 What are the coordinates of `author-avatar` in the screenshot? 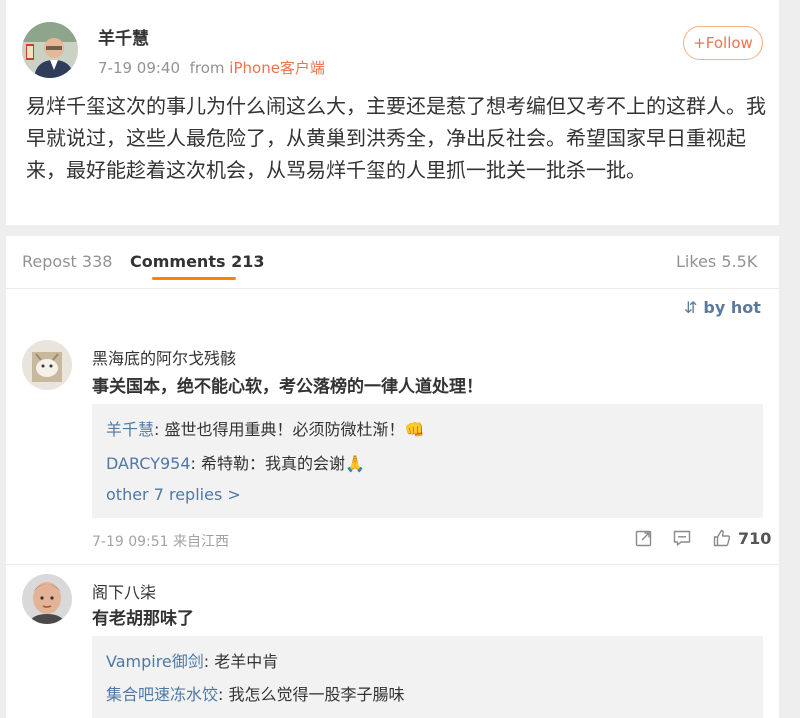 It's located at (50, 50).